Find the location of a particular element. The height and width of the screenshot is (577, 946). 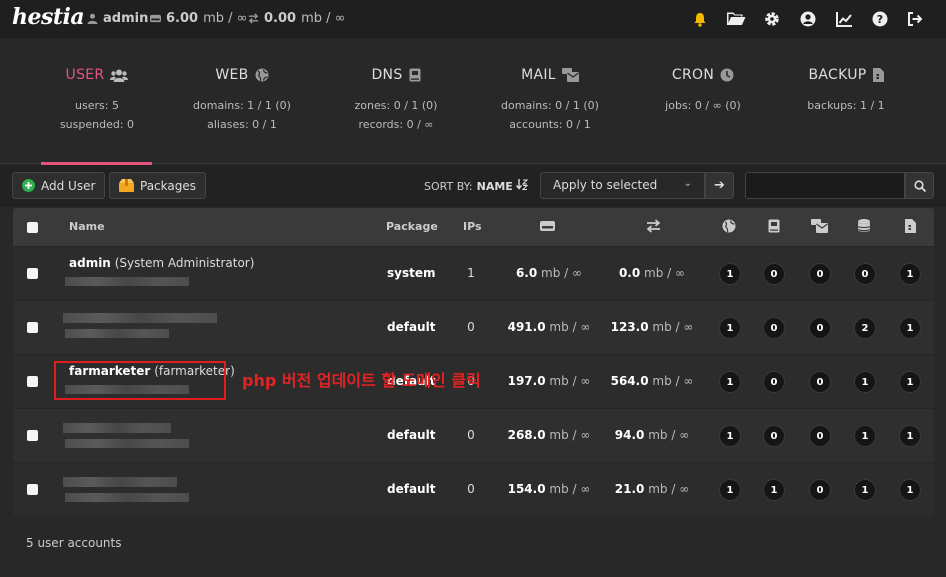

gear-icon is located at coordinates (772, 19).